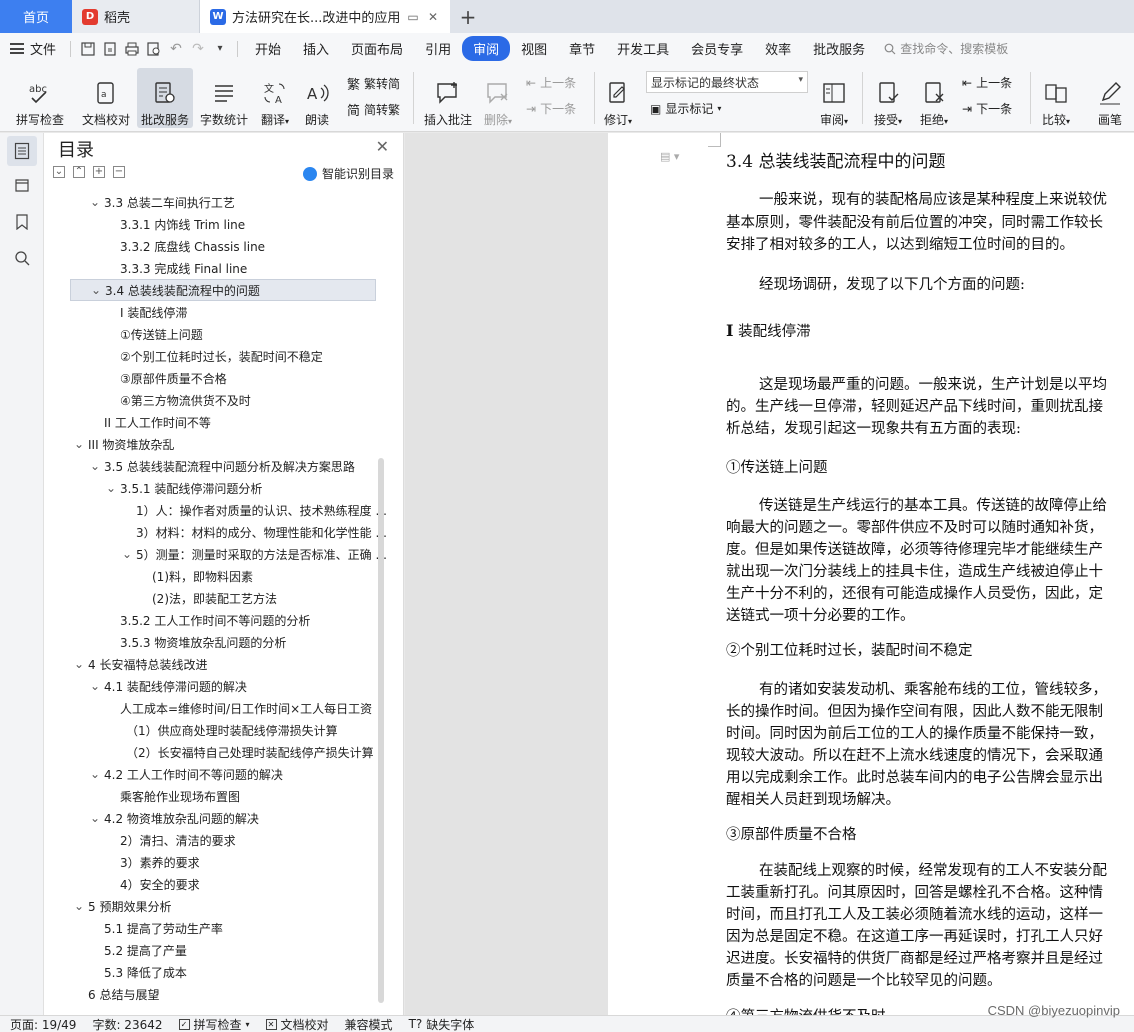 The image size is (1134, 1032). Describe the element at coordinates (43, 1024) in the screenshot. I see `page-indicator: 页面: 19/49` at that location.